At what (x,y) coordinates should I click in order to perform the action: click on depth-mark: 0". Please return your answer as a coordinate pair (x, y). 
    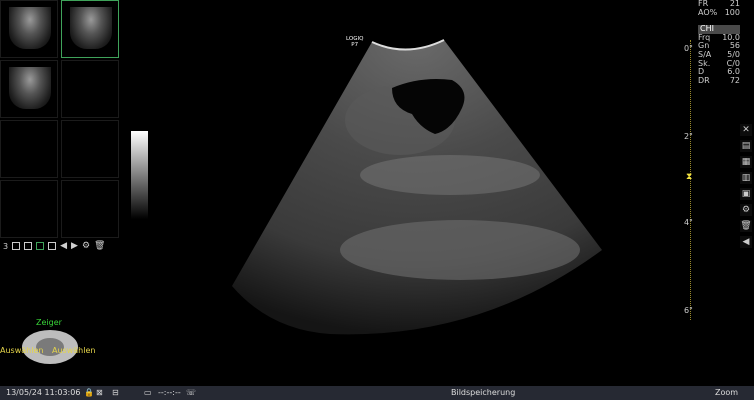
    Looking at the image, I should click on (688, 48).